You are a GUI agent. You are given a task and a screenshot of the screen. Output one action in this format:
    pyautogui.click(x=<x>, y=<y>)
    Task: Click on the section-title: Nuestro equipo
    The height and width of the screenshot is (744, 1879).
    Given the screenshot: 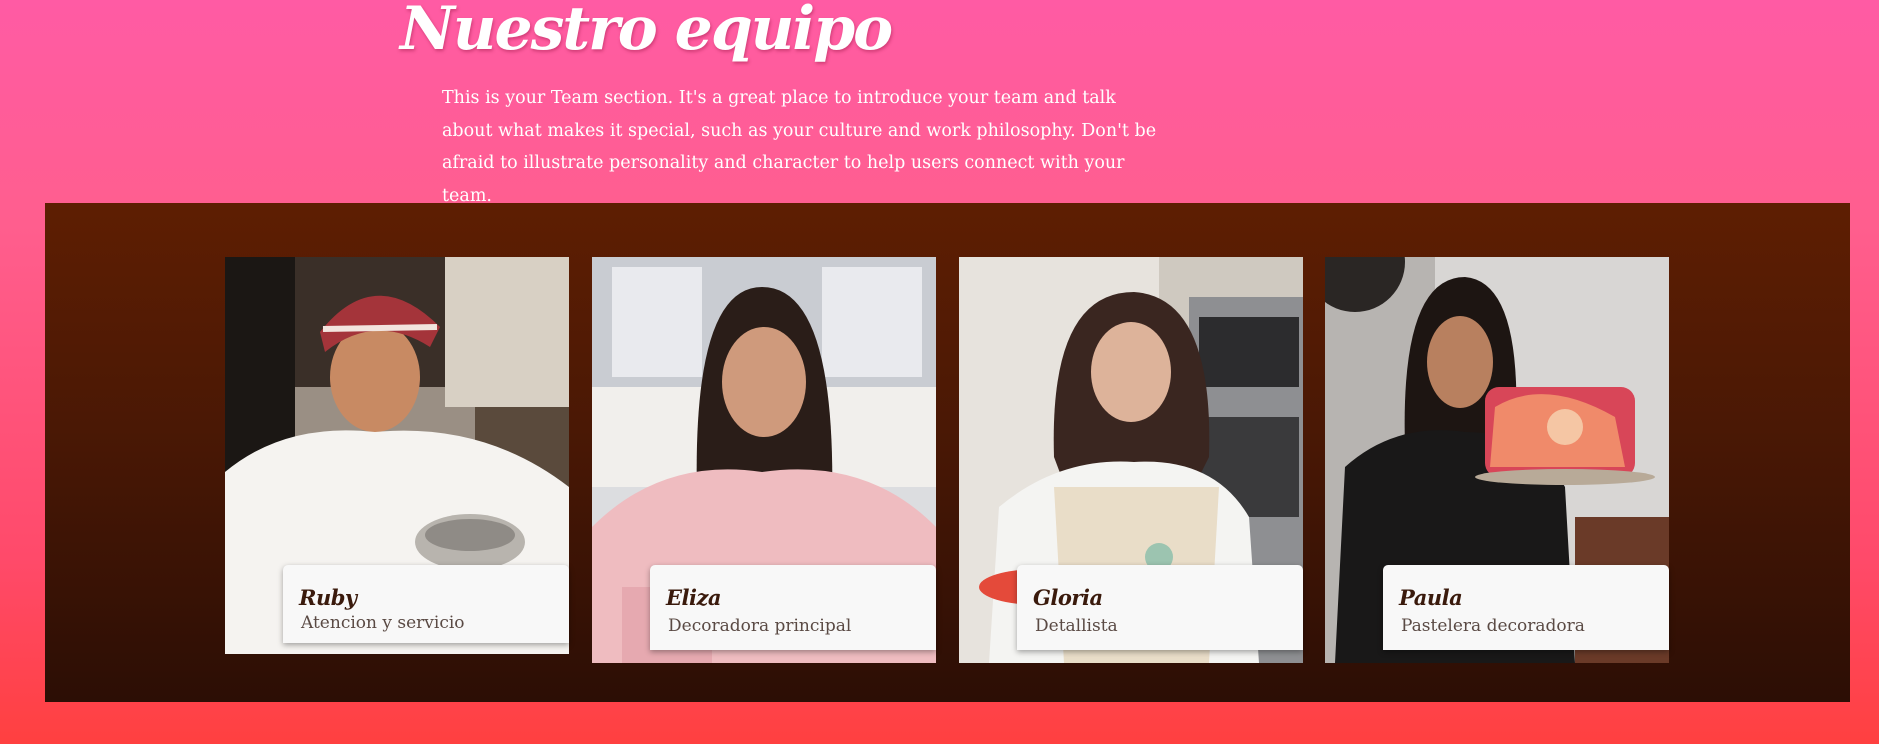 What is the action you would take?
    pyautogui.click(x=646, y=32)
    